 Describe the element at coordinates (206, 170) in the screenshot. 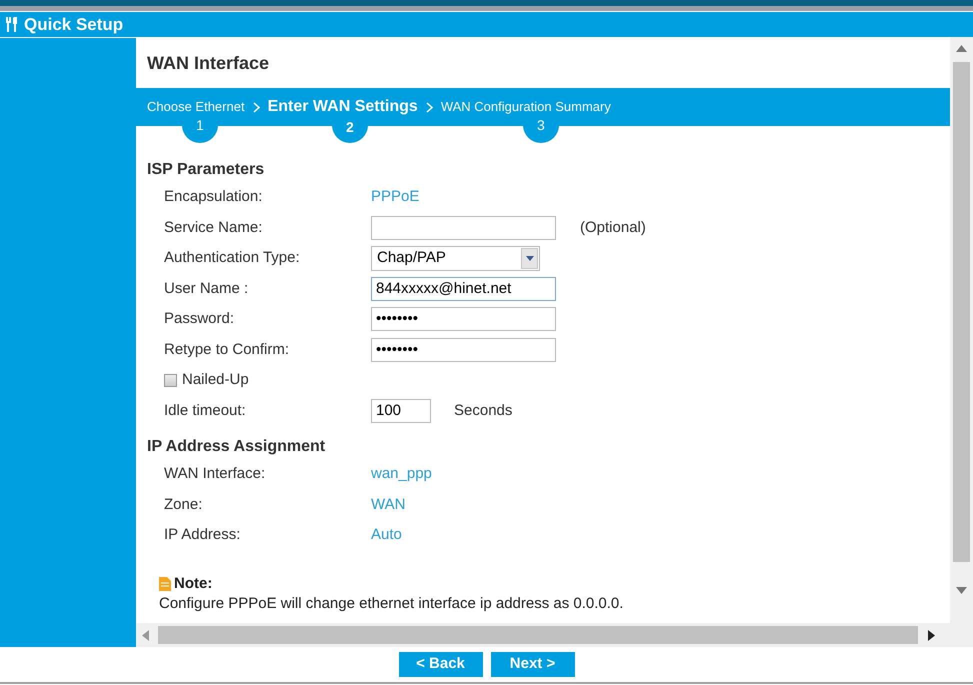

I see `section-title: ISP Parameters` at that location.